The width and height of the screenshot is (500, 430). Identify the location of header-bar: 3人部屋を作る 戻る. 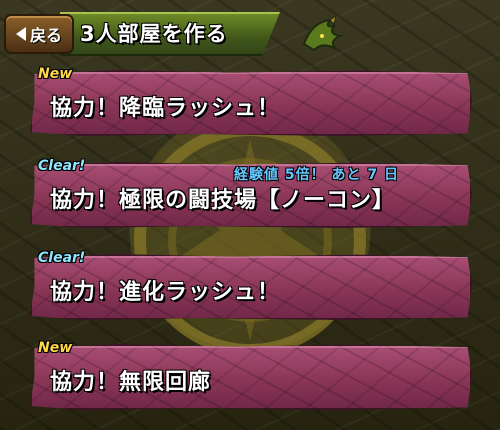
(172, 33).